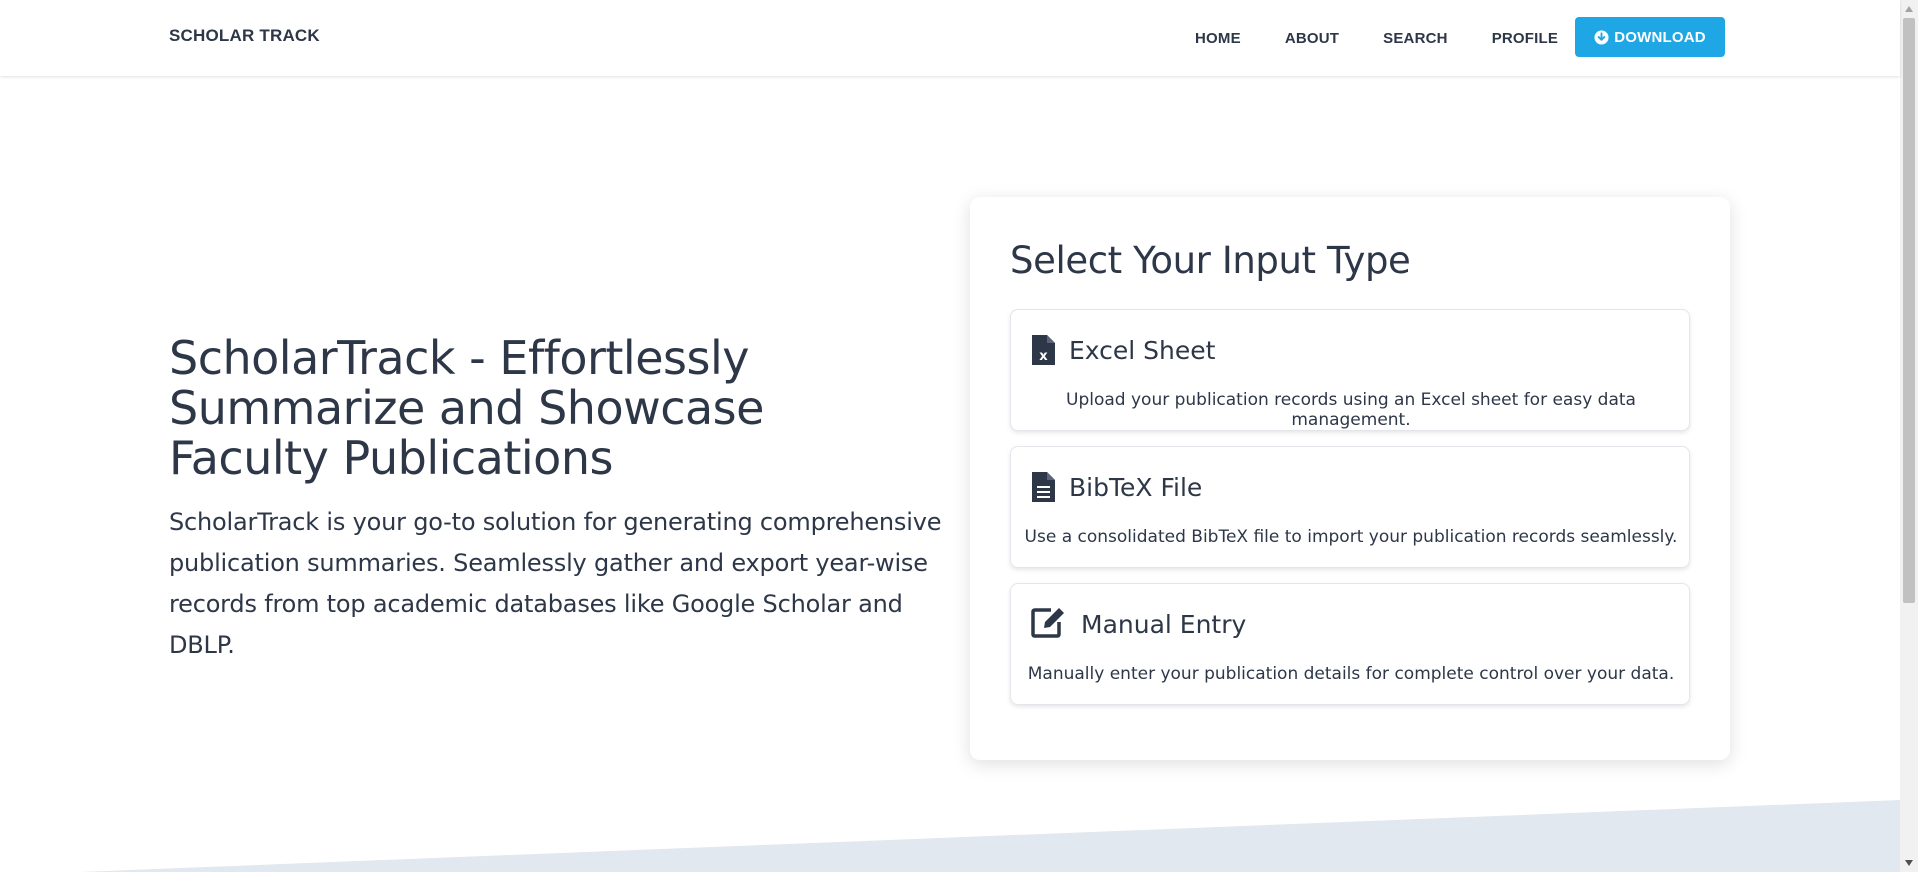 This screenshot has height=872, width=1918. Describe the element at coordinates (1312, 38) in the screenshot. I see `nav-link-about: ABOUT` at that location.